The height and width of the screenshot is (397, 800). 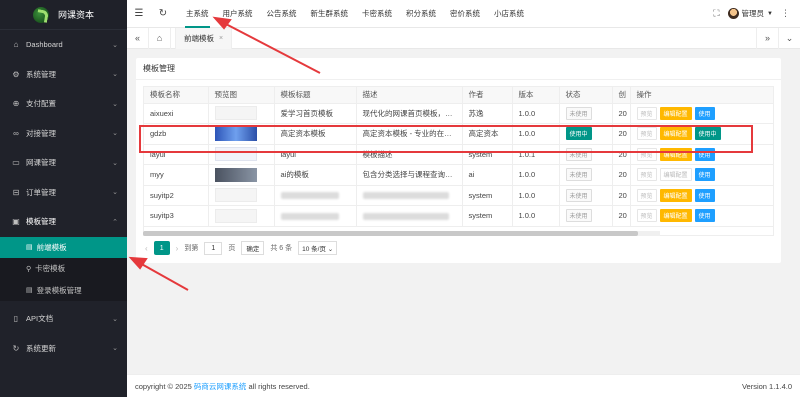 What do you see at coordinates (766, 386) in the screenshot?
I see `version-label: Version 1.1.4.0` at bounding box center [766, 386].